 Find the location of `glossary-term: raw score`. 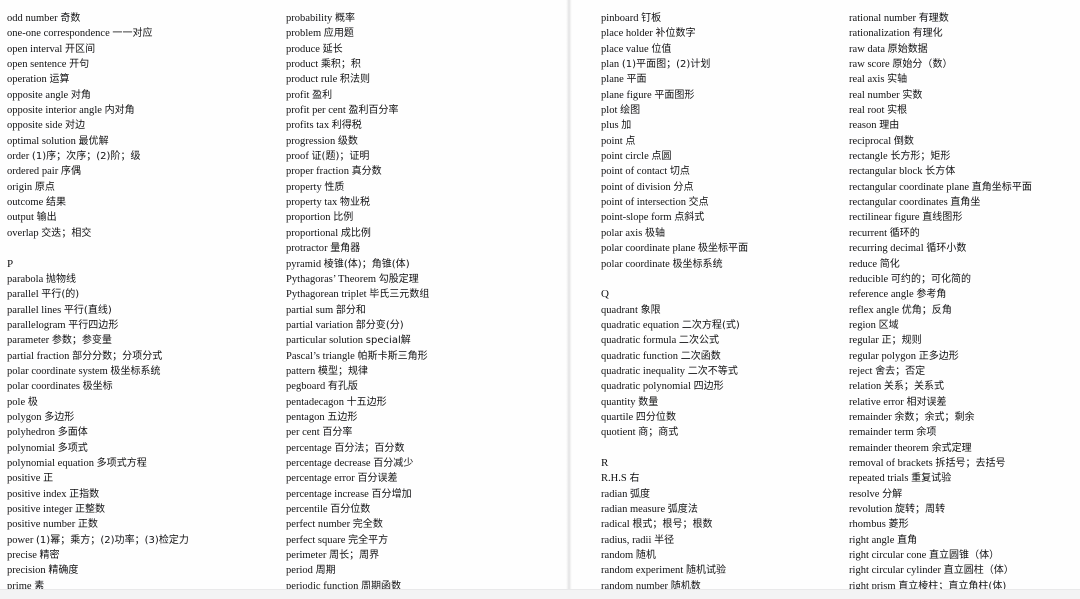

glossary-term: raw score is located at coordinates (869, 65).